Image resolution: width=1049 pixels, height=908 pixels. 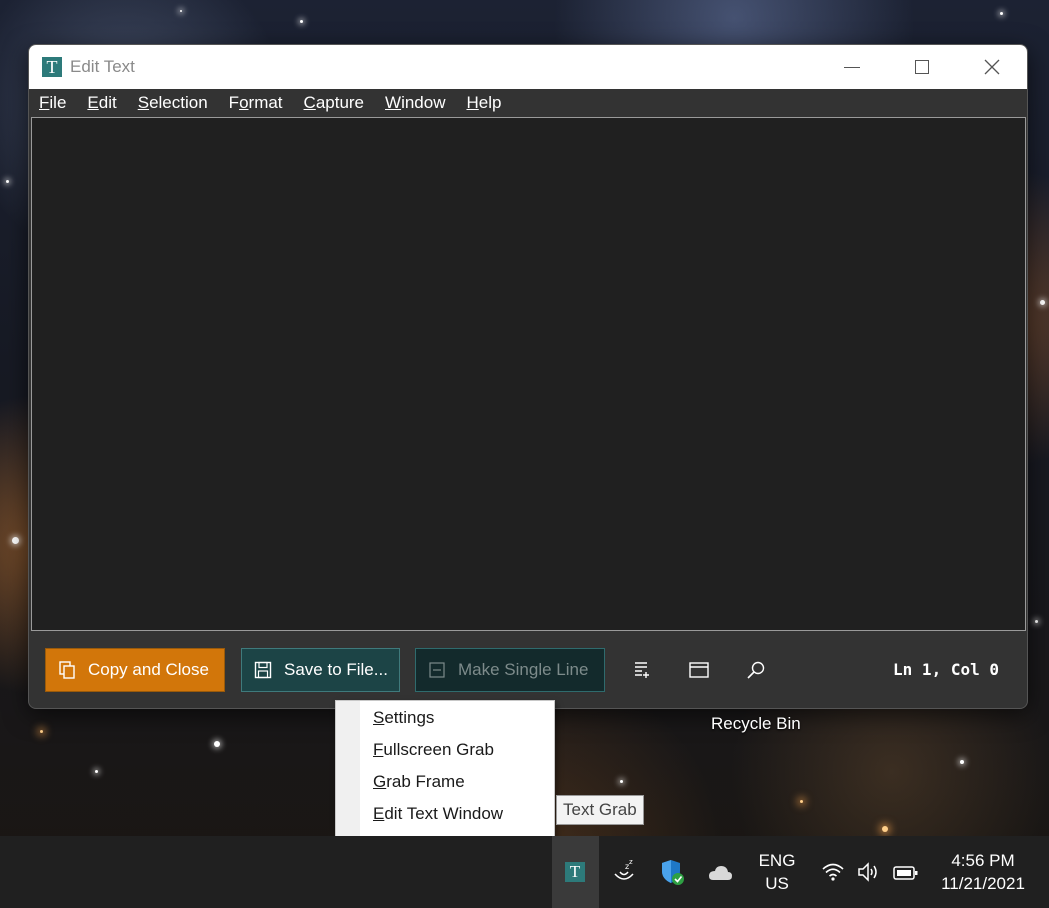 I want to click on close-icon, so click(x=992, y=67).